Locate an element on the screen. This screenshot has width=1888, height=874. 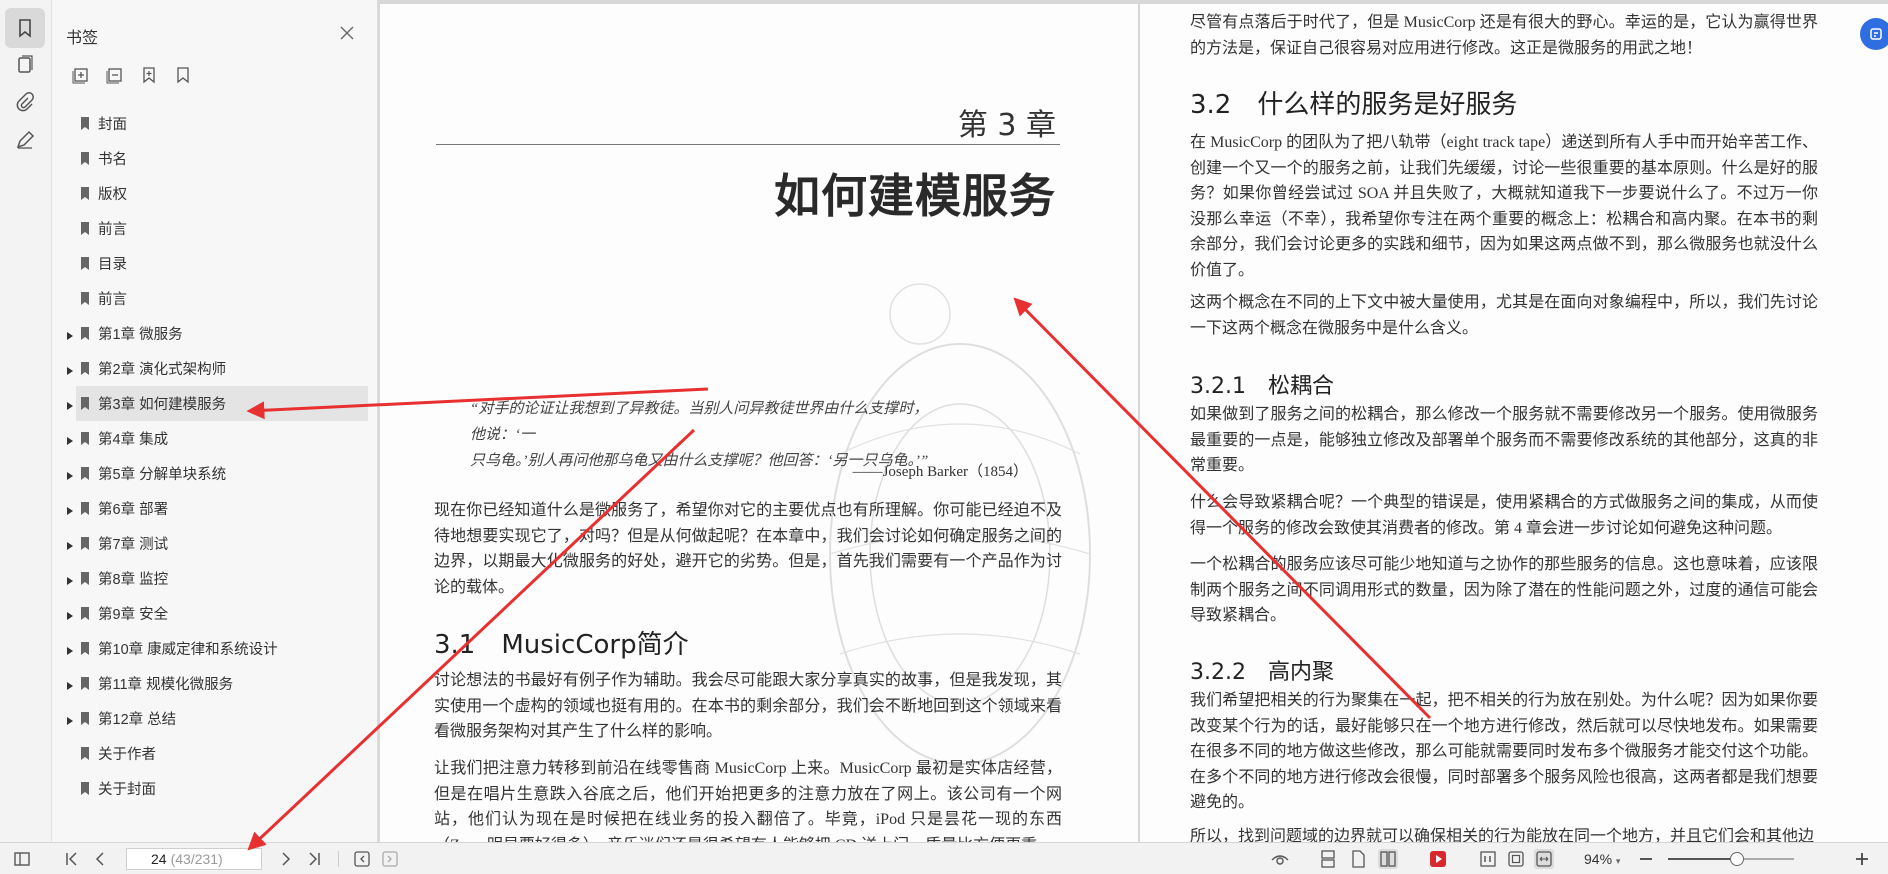
bookmark-item: 第11章 规模化微服务 is located at coordinates (215, 683).